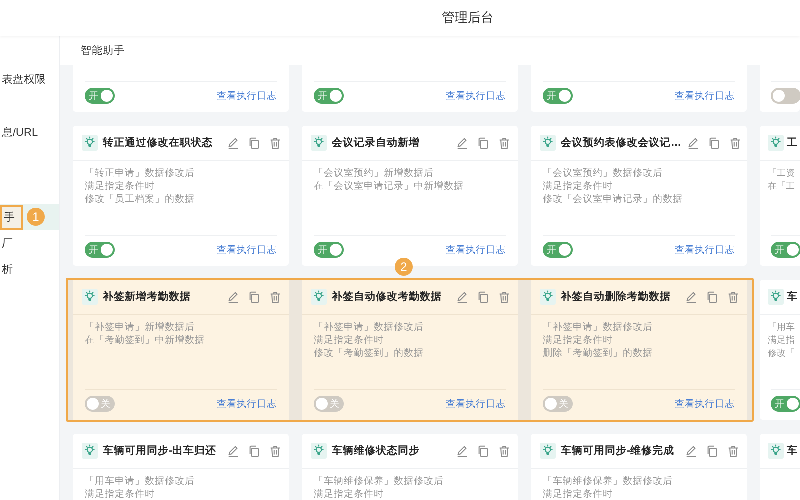 This screenshot has width=800, height=500. What do you see at coordinates (29, 132) in the screenshot?
I see `sidebar-item: 息/URL` at bounding box center [29, 132].